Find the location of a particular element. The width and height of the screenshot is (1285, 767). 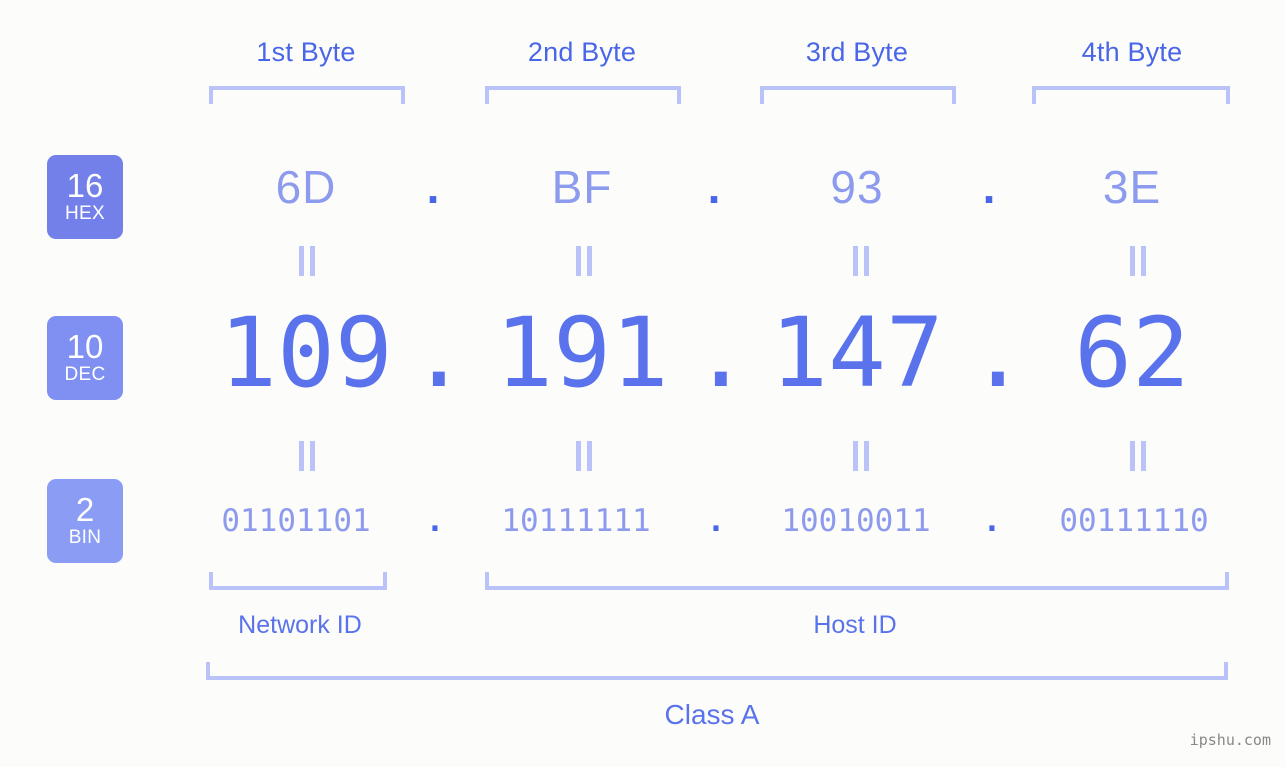

byte-header-2: 2nd Byte is located at coordinates (582, 52).